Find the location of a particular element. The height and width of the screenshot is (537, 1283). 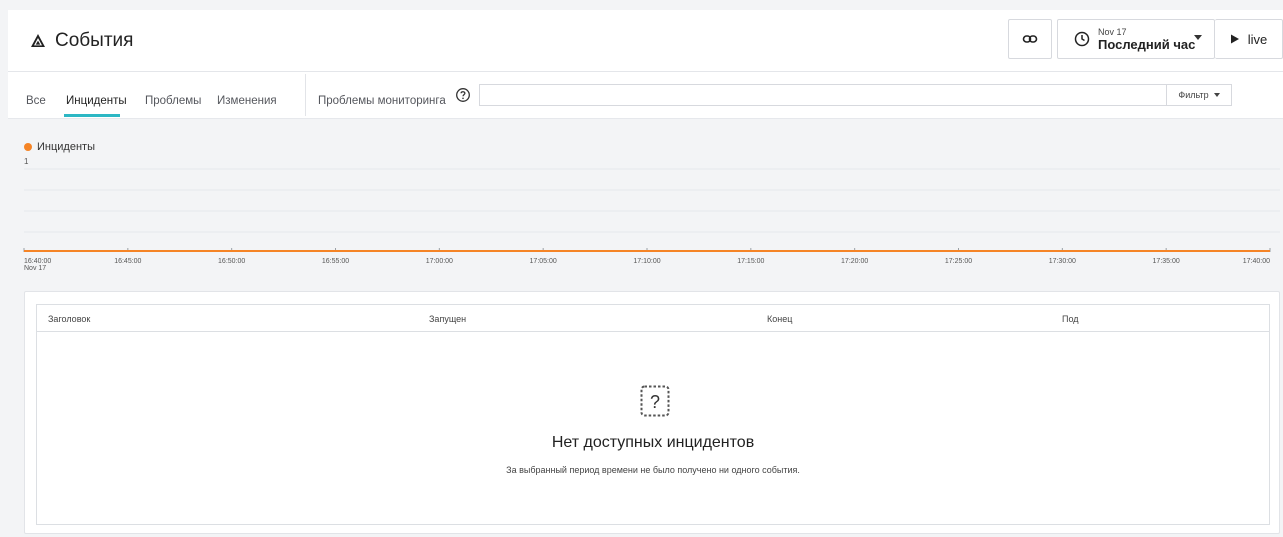

copy-link-button is located at coordinates (1030, 39).